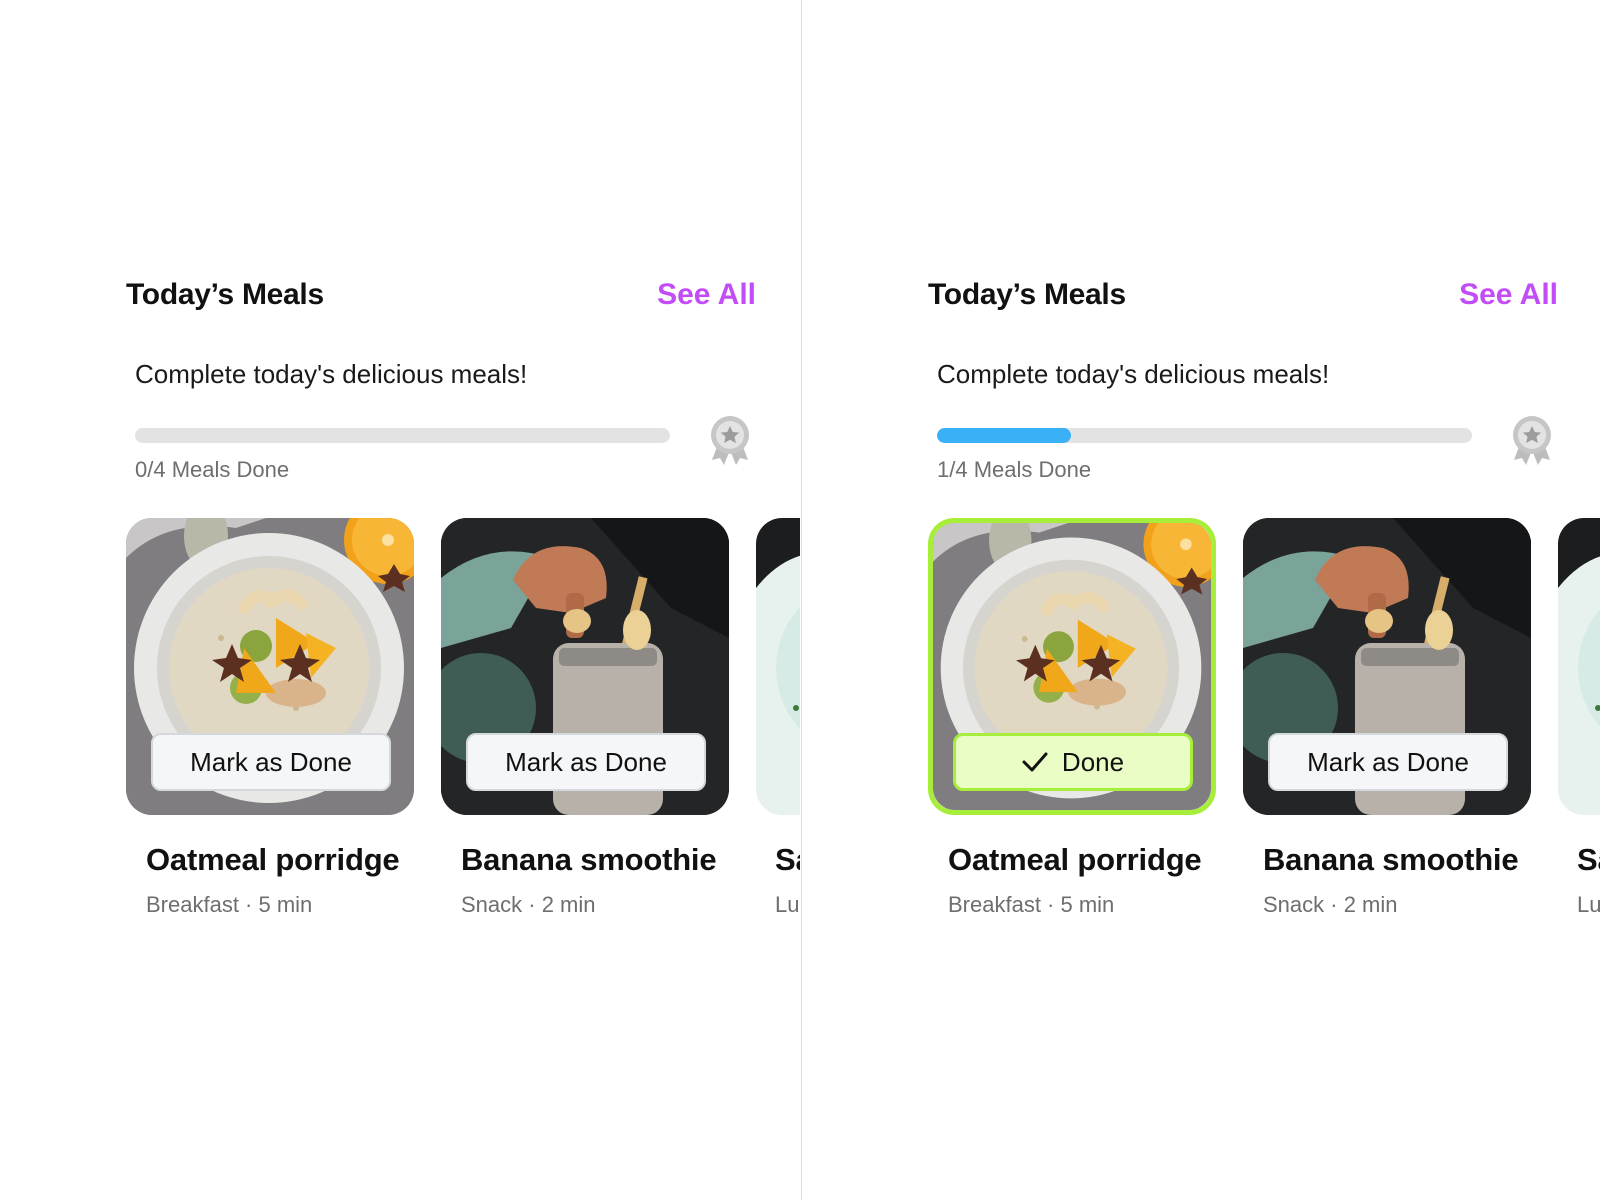  What do you see at coordinates (1072, 666) in the screenshot?
I see `meal-card-oatmeal: Done` at bounding box center [1072, 666].